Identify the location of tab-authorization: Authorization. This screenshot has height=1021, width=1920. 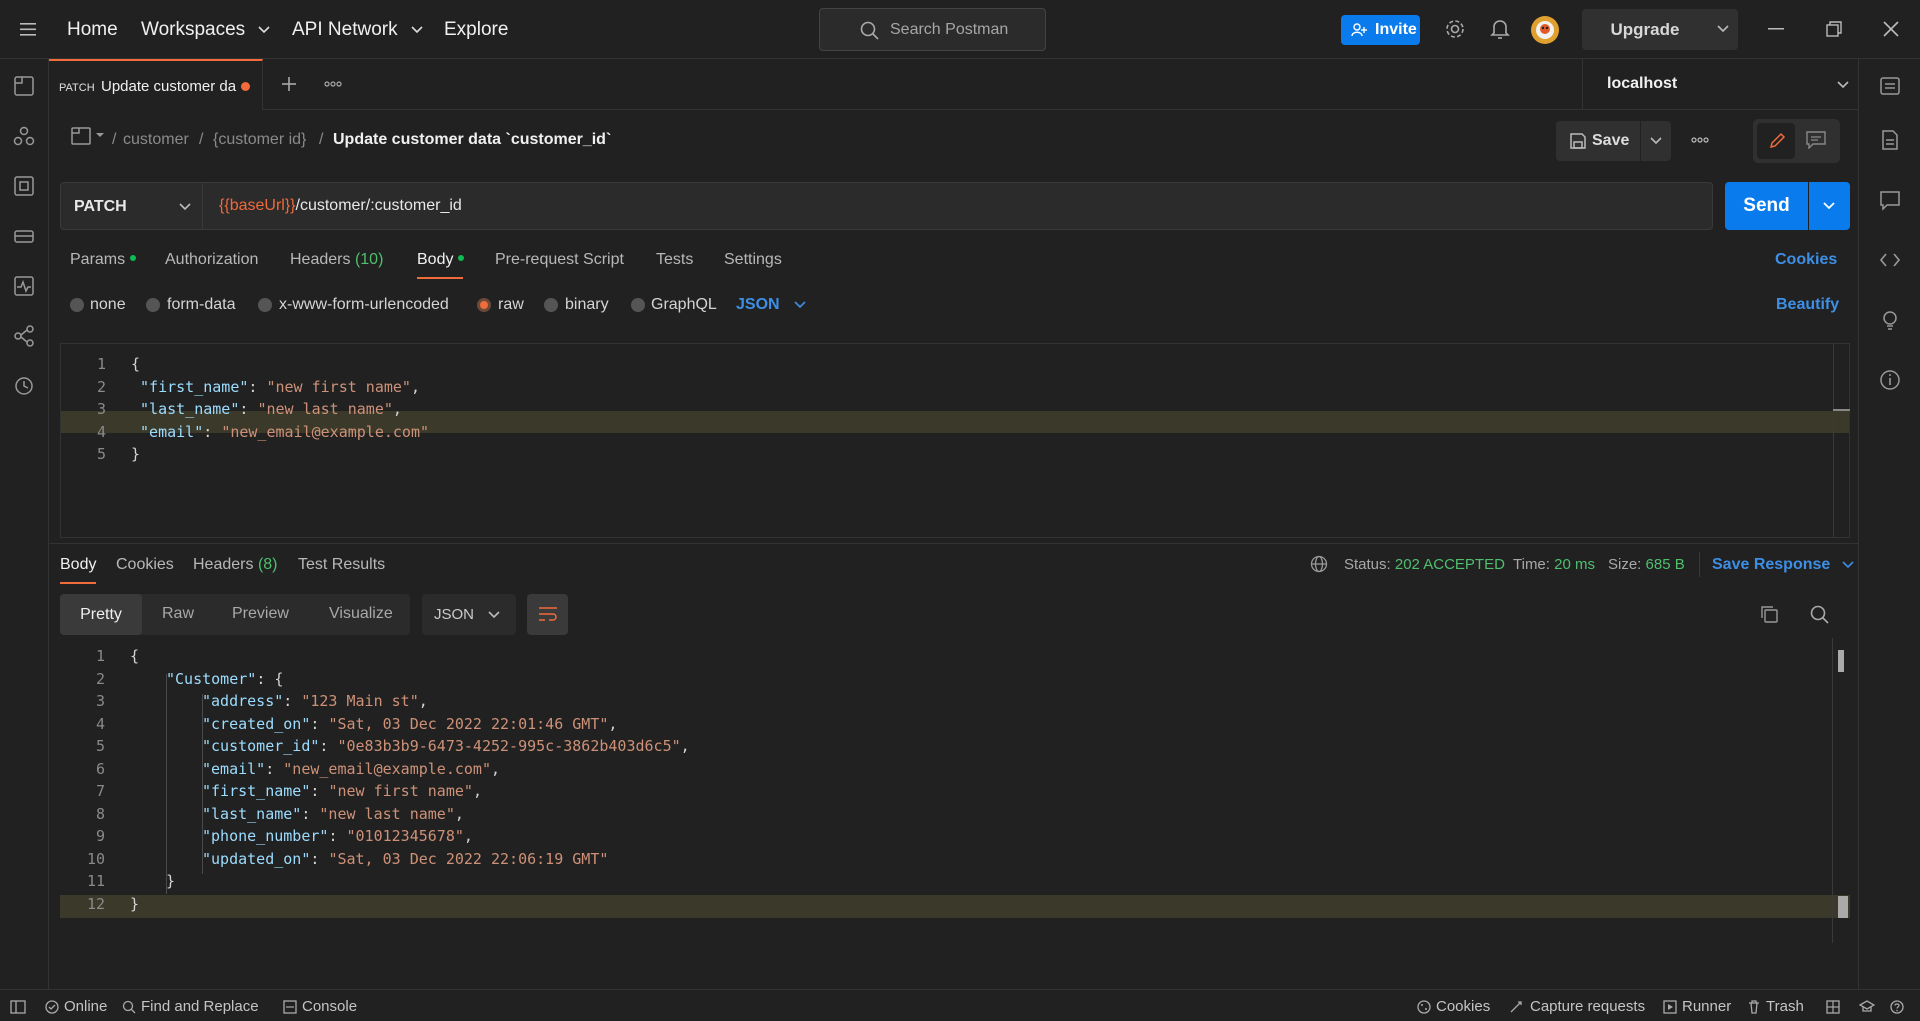
(211, 260).